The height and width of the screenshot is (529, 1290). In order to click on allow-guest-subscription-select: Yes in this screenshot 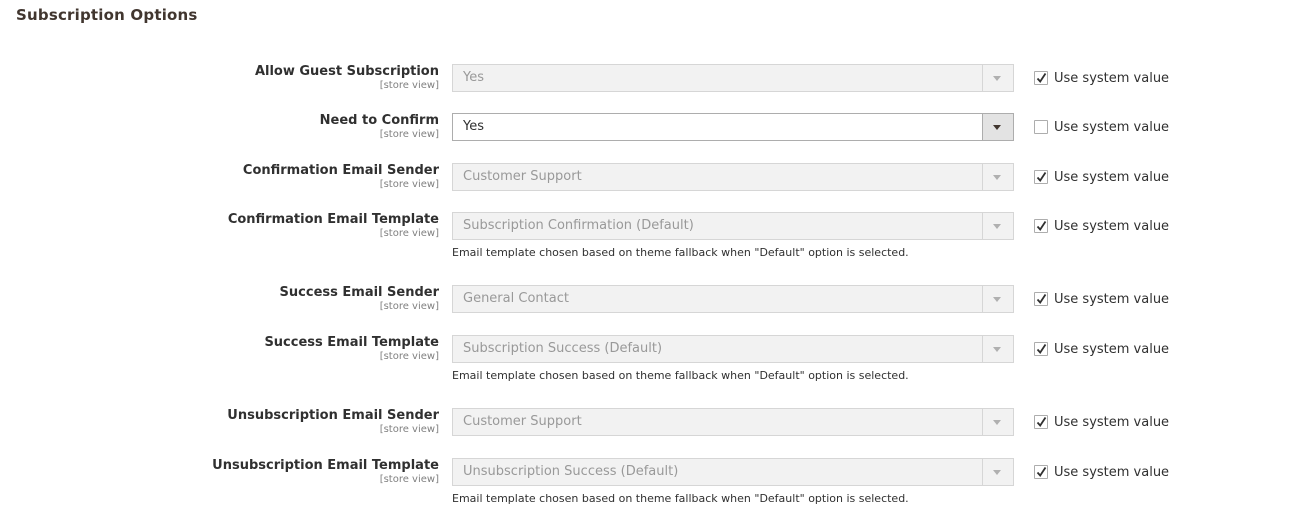, I will do `click(733, 78)`.